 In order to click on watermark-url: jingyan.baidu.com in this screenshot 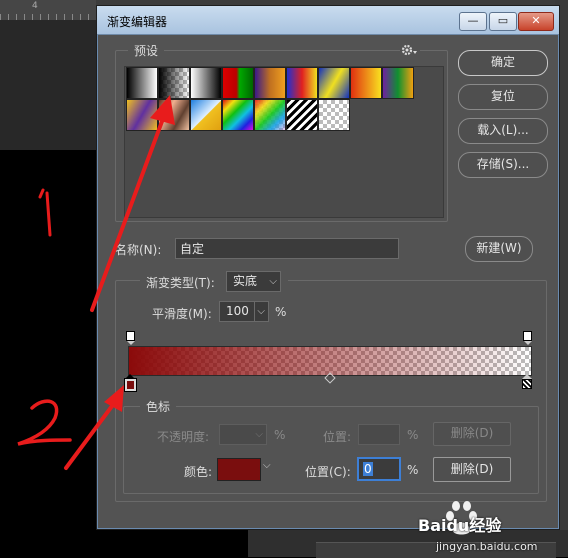, I will do `click(487, 546)`.